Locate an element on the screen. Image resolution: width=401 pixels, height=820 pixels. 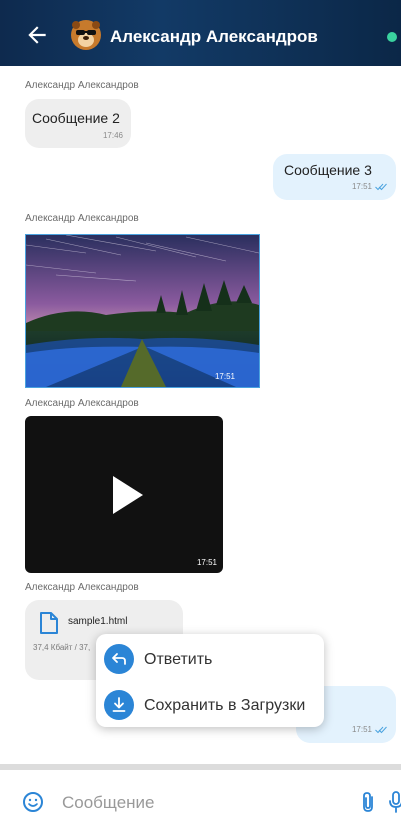
message-text: Сообщение 2 is located at coordinates (76, 118).